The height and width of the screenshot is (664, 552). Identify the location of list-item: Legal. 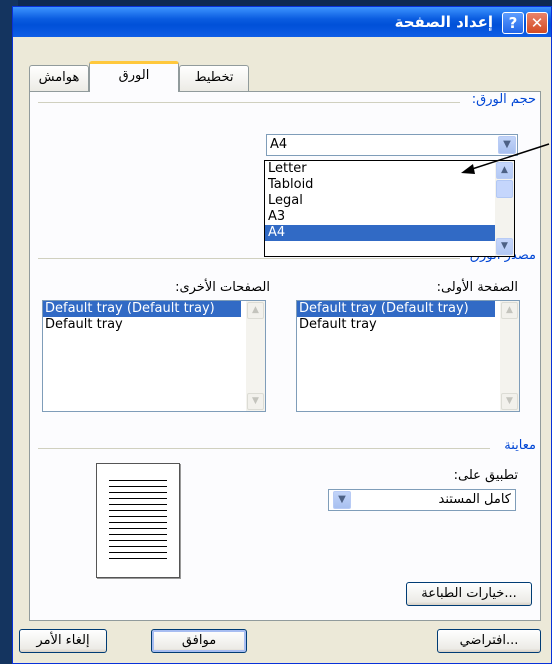
(380, 201).